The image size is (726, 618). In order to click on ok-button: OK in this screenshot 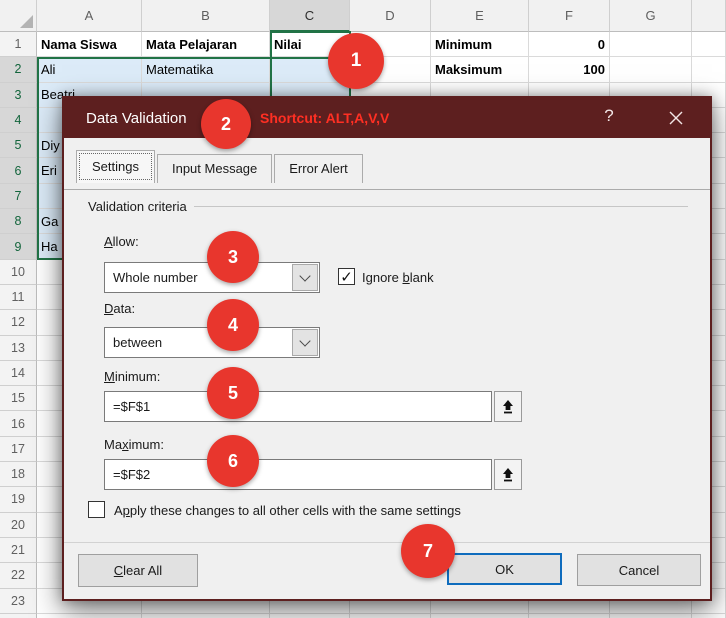, I will do `click(504, 569)`.